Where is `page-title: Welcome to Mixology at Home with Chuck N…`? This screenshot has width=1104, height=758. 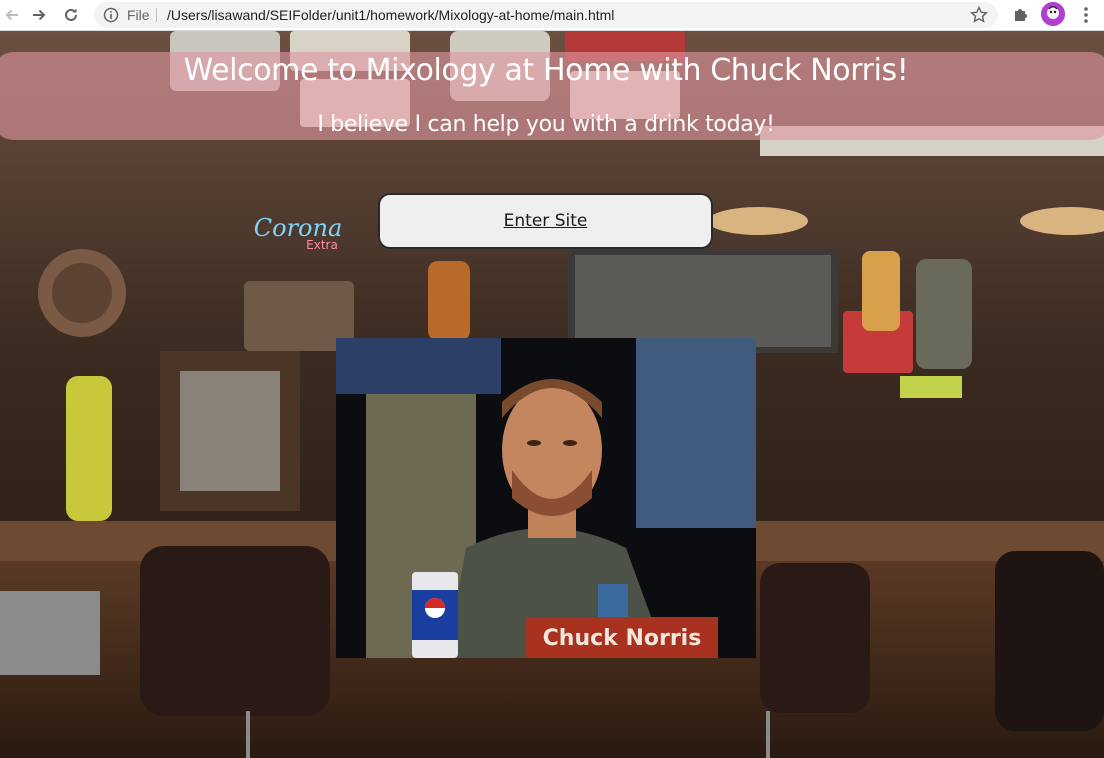 page-title: Welcome to Mixology at Home with Chuck N… is located at coordinates (546, 70).